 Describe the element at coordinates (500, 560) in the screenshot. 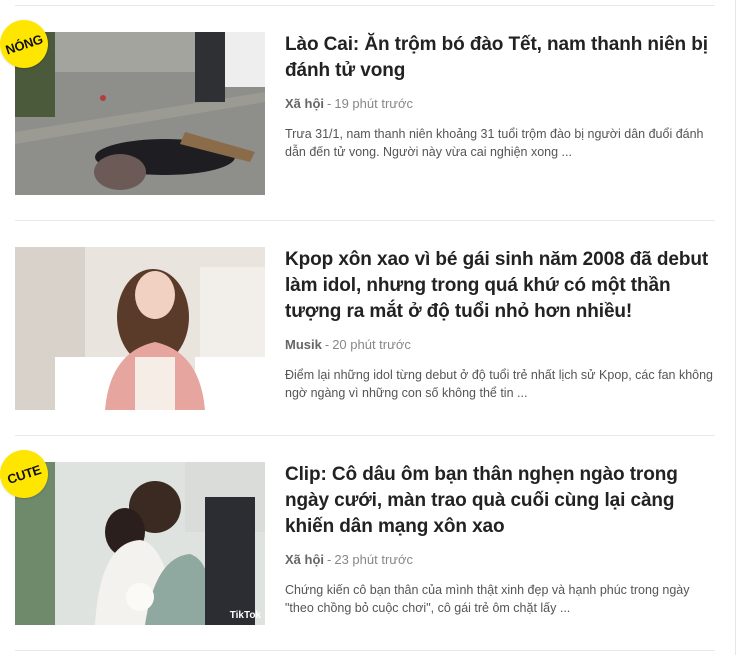

I see `article-meta: Xã hội -23 phút trước` at that location.